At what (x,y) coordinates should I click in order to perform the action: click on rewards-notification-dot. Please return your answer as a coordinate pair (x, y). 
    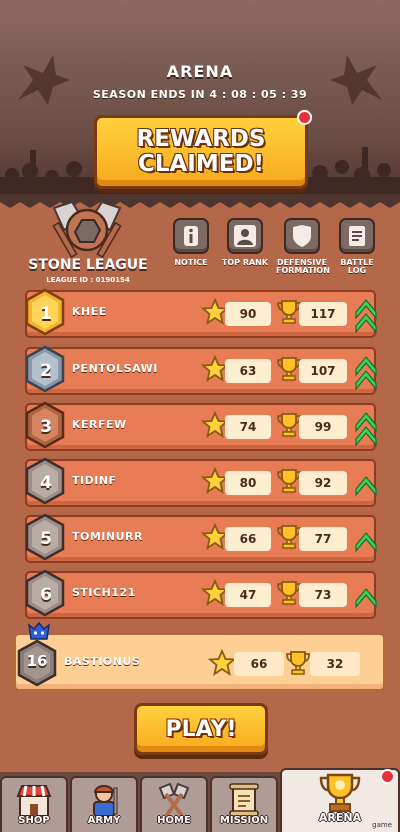
    Looking at the image, I should click on (304, 117).